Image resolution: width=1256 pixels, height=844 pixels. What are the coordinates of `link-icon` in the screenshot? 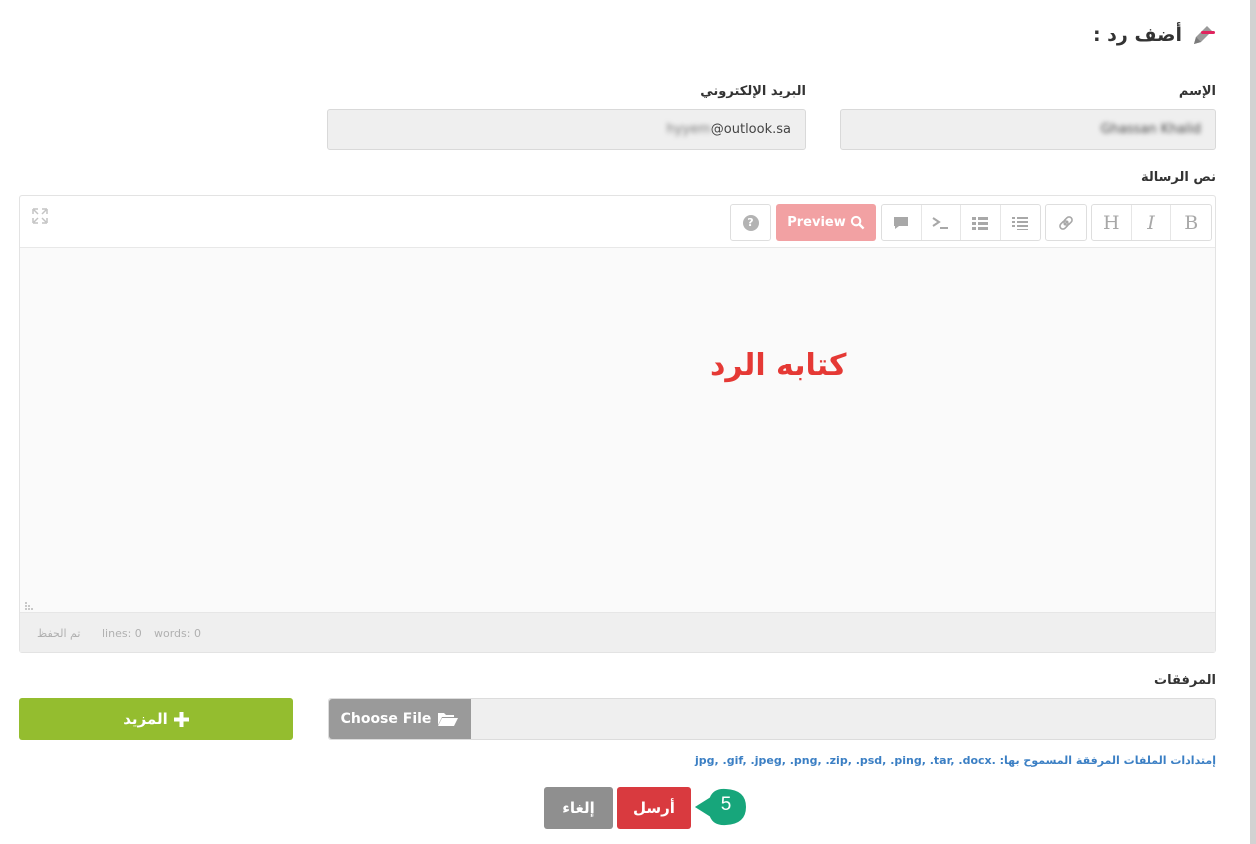 It's located at (1066, 222).